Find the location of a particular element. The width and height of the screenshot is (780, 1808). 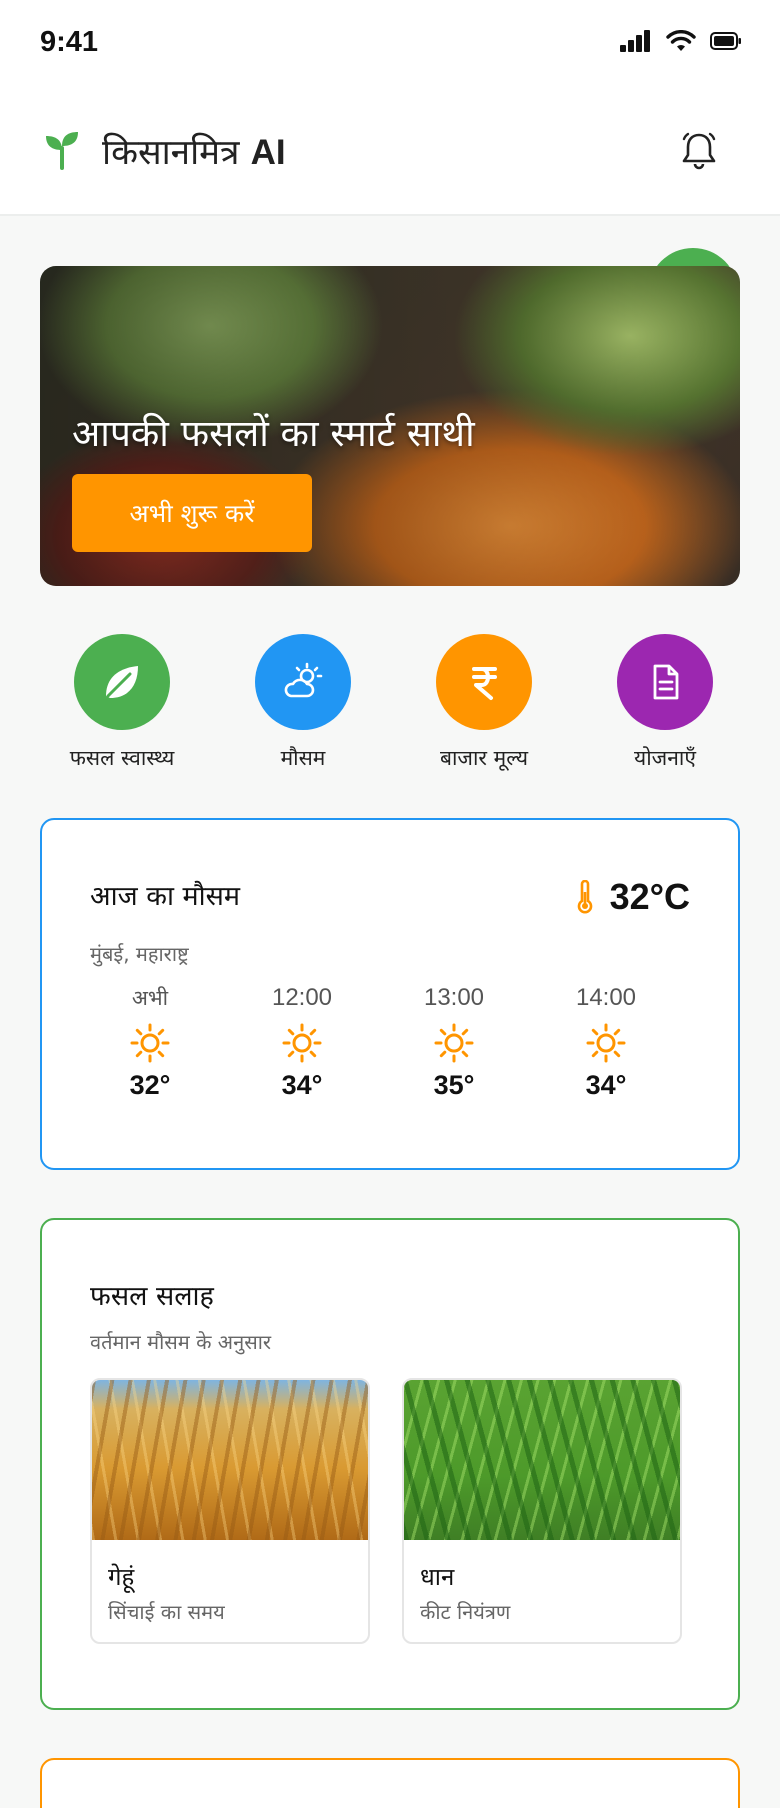

quick-action-weather: मौसम is located at coordinates (303, 703).